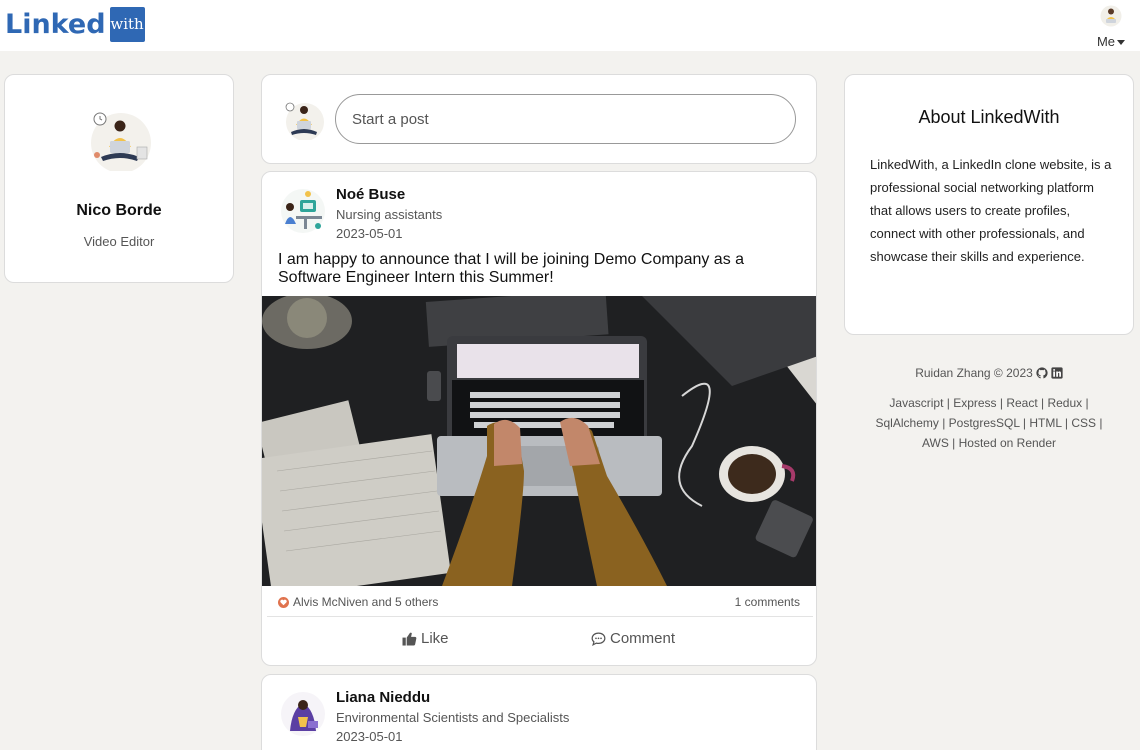  Describe the element at coordinates (974, 373) in the screenshot. I see `footer-credit: Ruidan Zhang © 2023` at that location.